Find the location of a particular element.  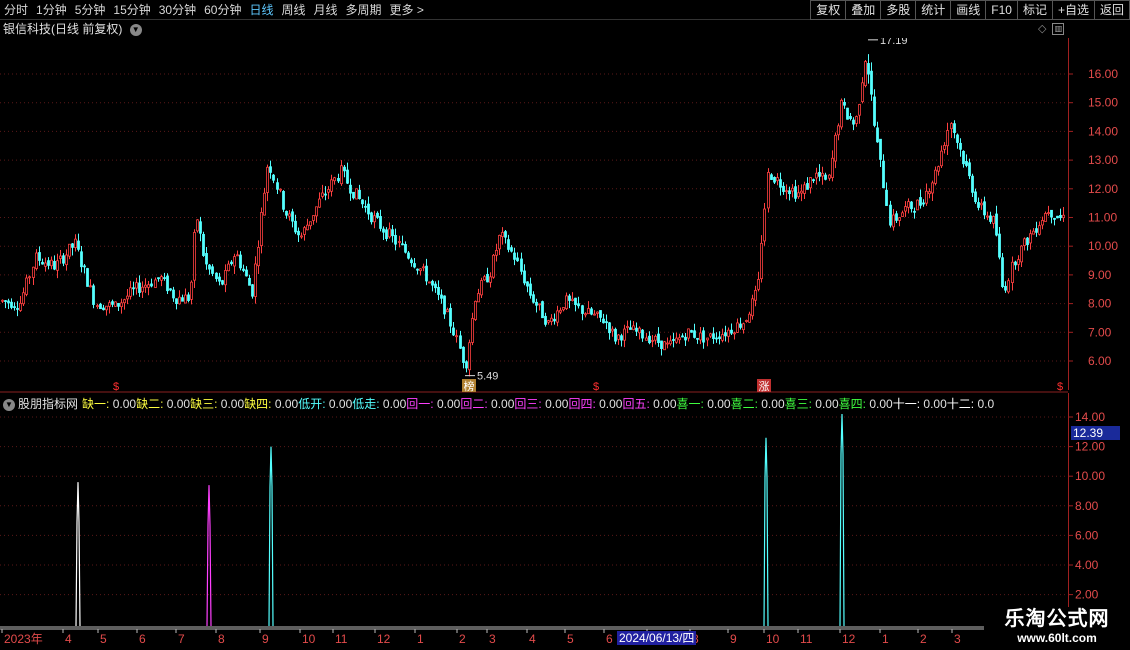

indicator-legend-item: 喜四: 0.00 is located at coordinates (866, 404).